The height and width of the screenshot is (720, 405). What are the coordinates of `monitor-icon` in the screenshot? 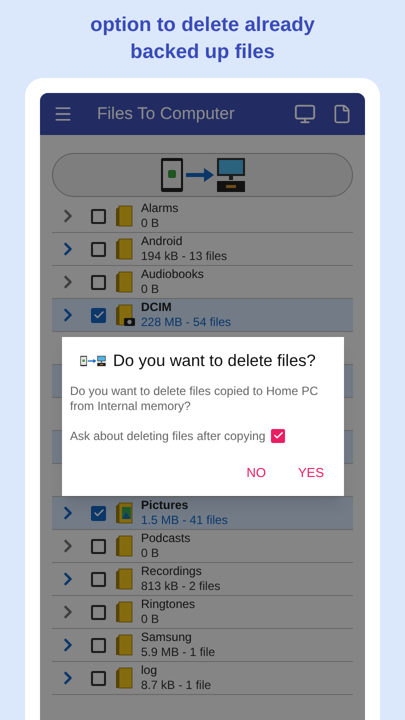 It's located at (305, 114).